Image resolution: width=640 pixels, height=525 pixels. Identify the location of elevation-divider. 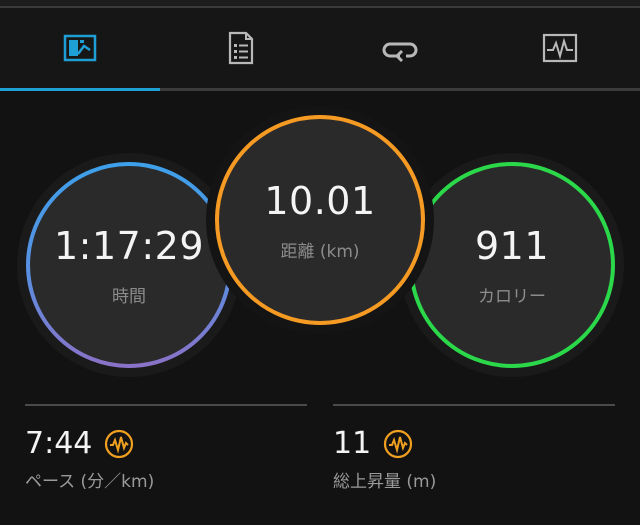
(474, 405).